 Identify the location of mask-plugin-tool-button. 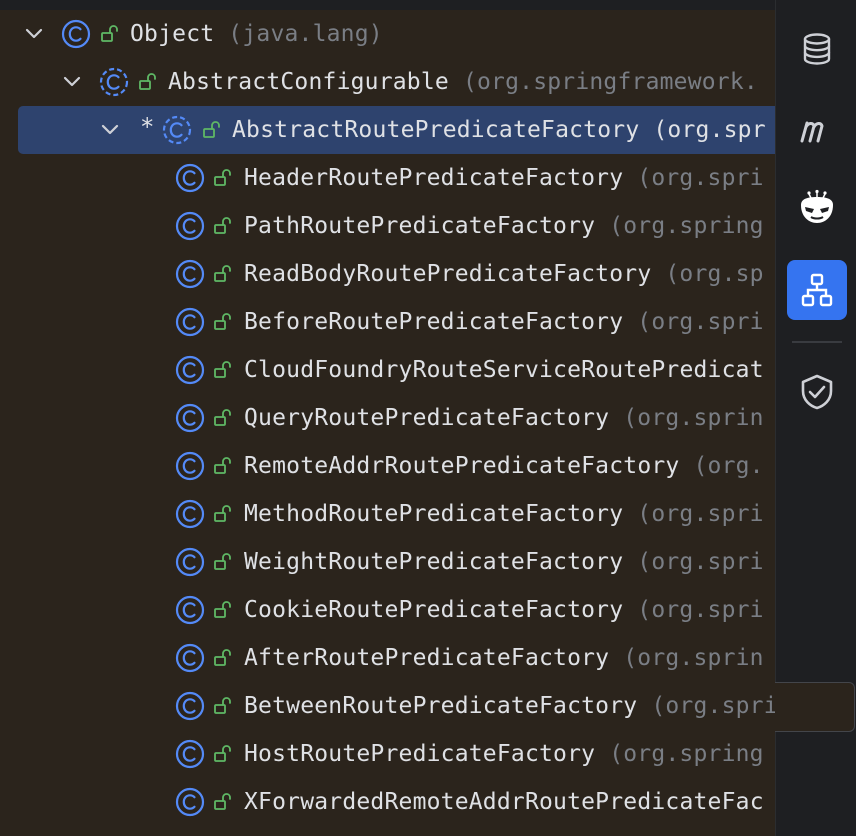
(817, 209).